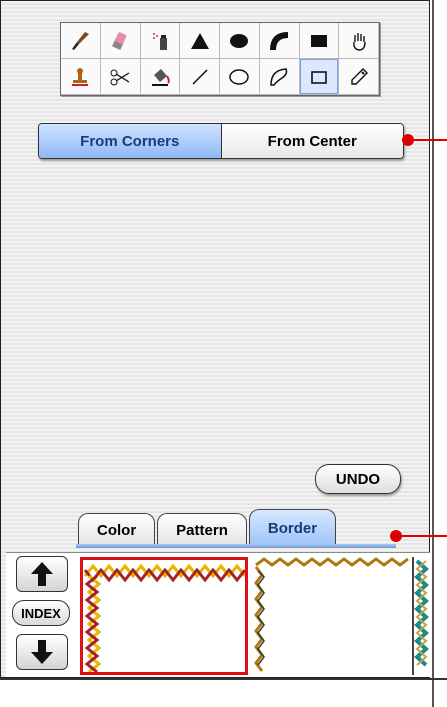  I want to click on eyedropper-icon, so click(359, 76).